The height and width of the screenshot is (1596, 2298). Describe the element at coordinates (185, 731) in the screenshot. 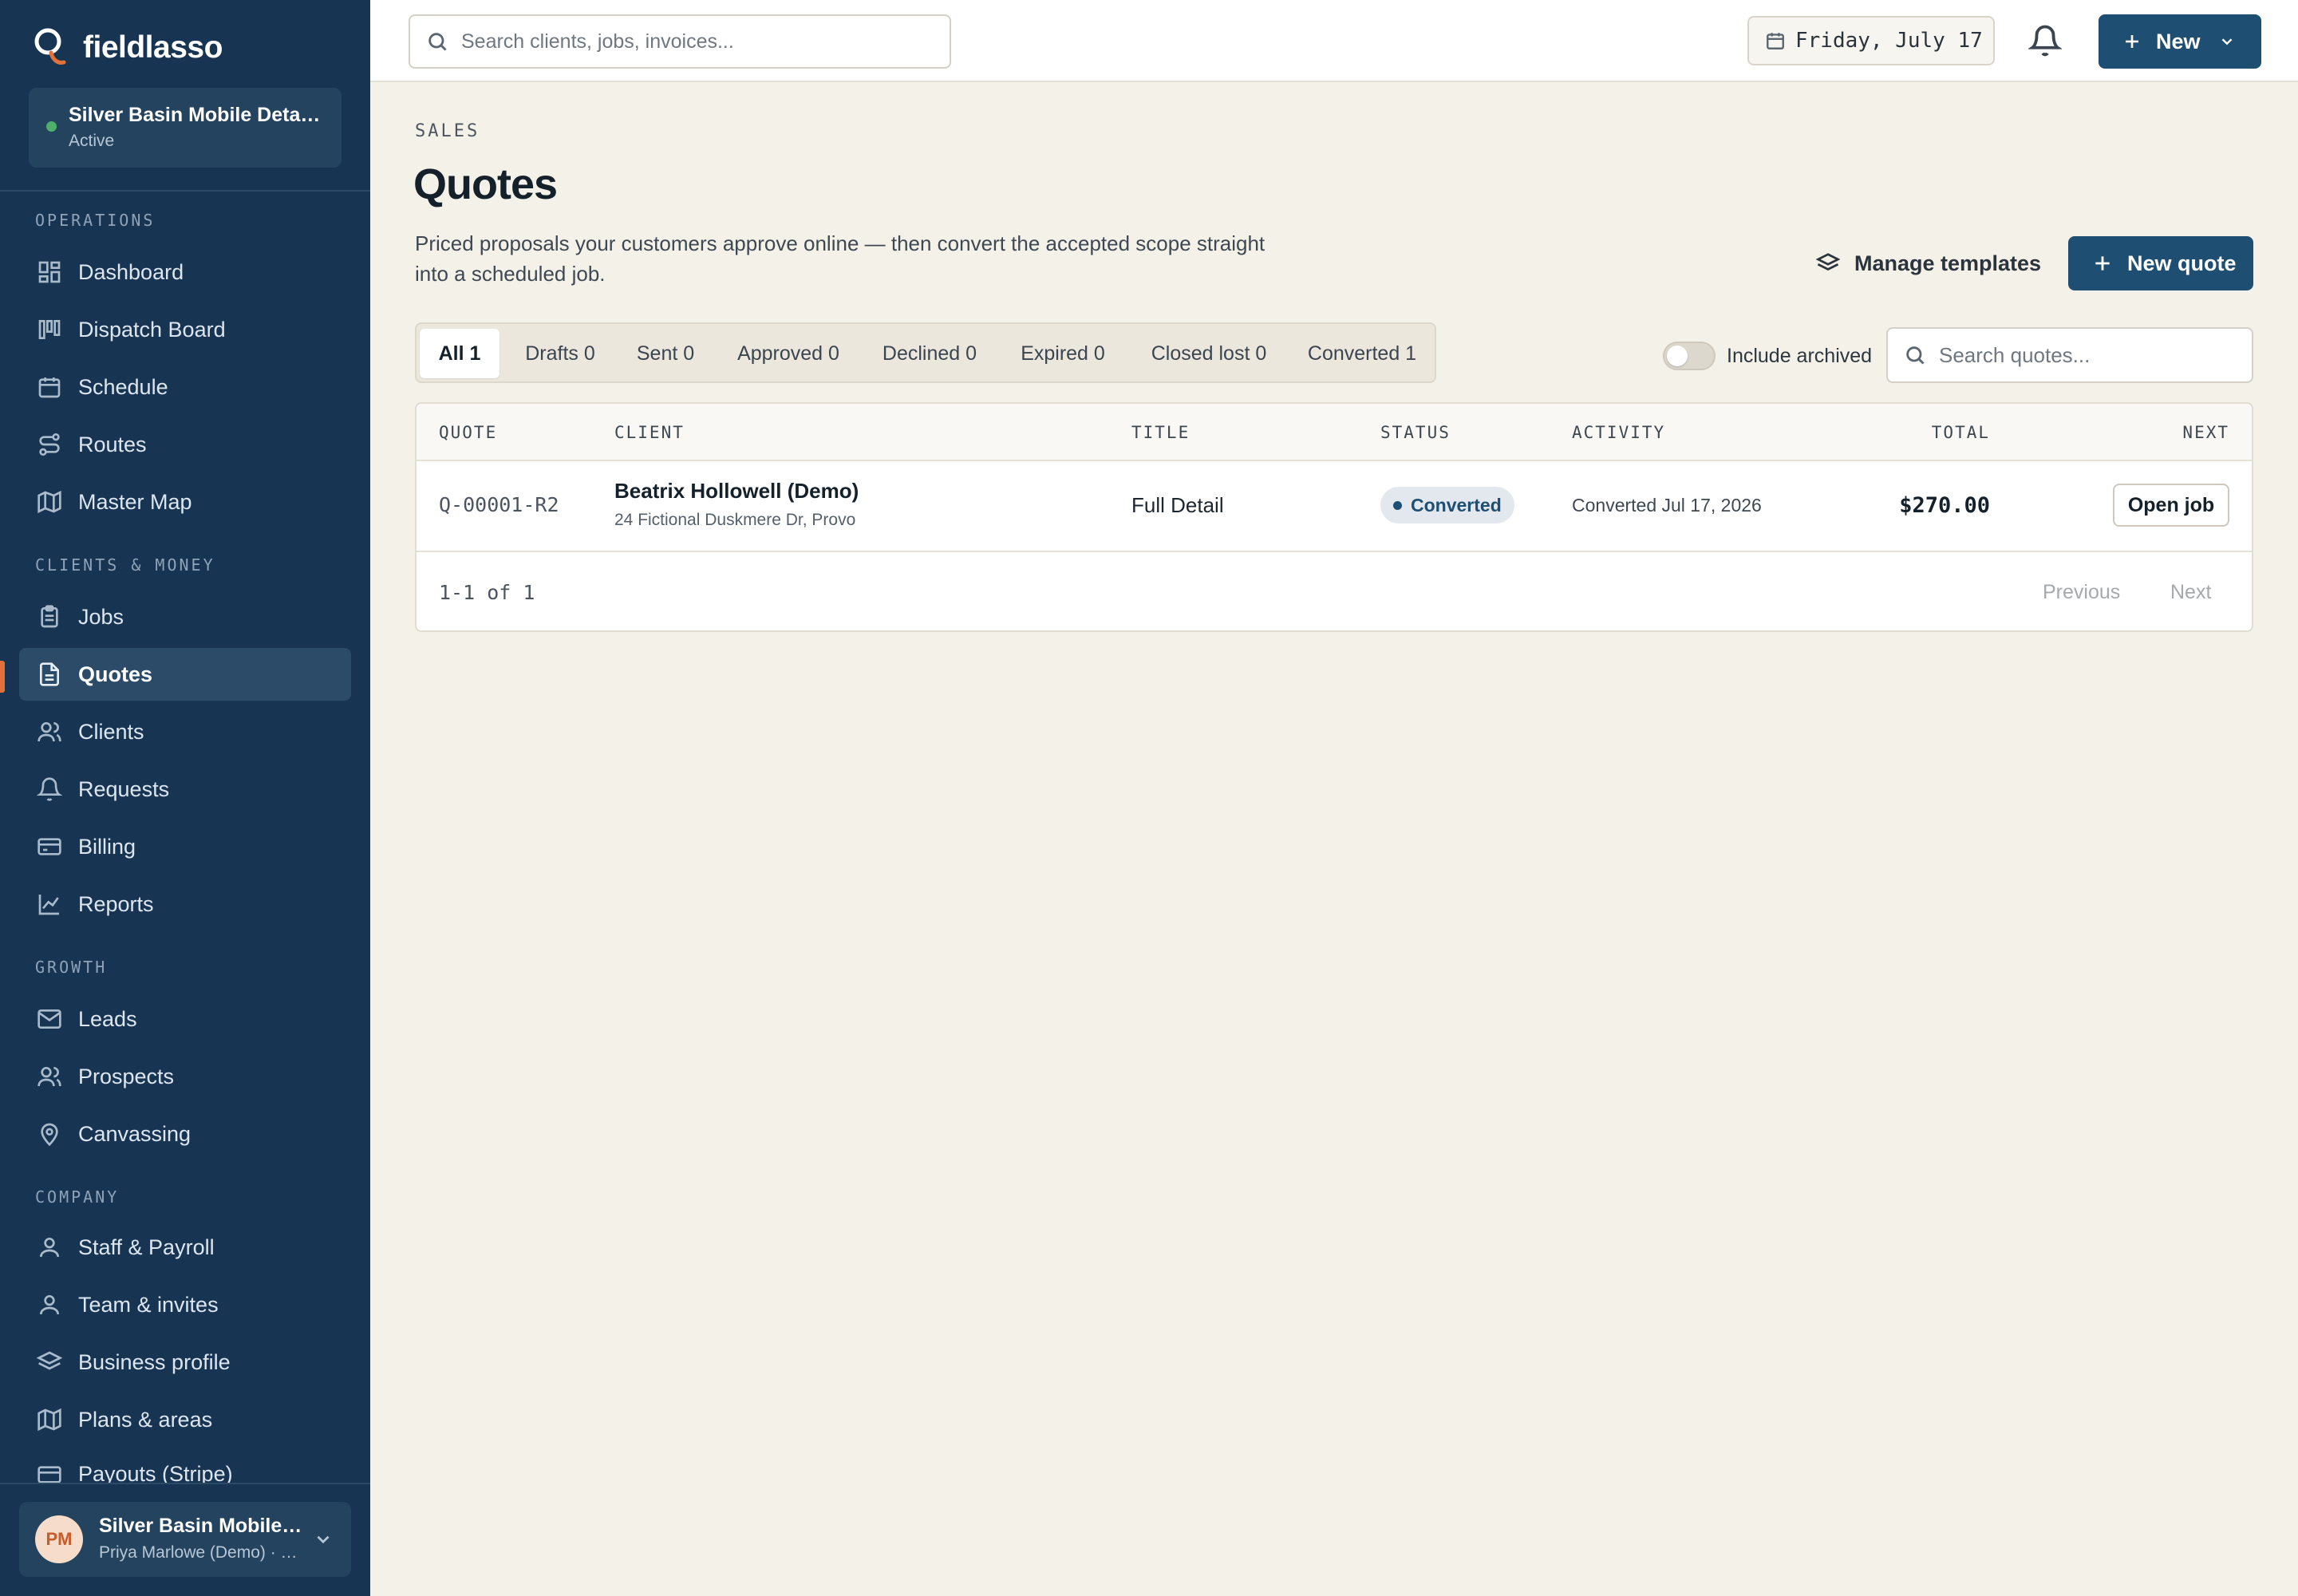

I see `sidebar-item-clients: Clients` at that location.